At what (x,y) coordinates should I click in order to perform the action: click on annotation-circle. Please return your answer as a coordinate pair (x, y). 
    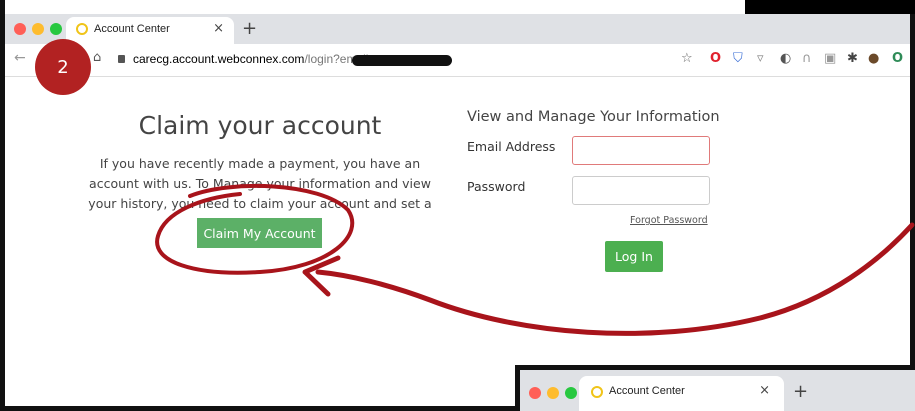
    Looking at the image, I should click on (255, 229).